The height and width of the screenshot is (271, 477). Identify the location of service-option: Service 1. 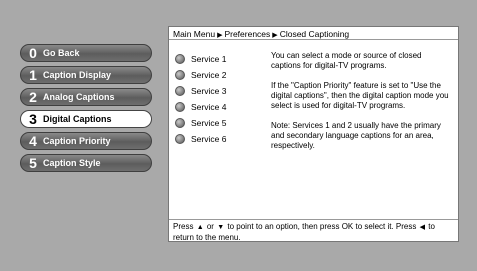
(200, 59).